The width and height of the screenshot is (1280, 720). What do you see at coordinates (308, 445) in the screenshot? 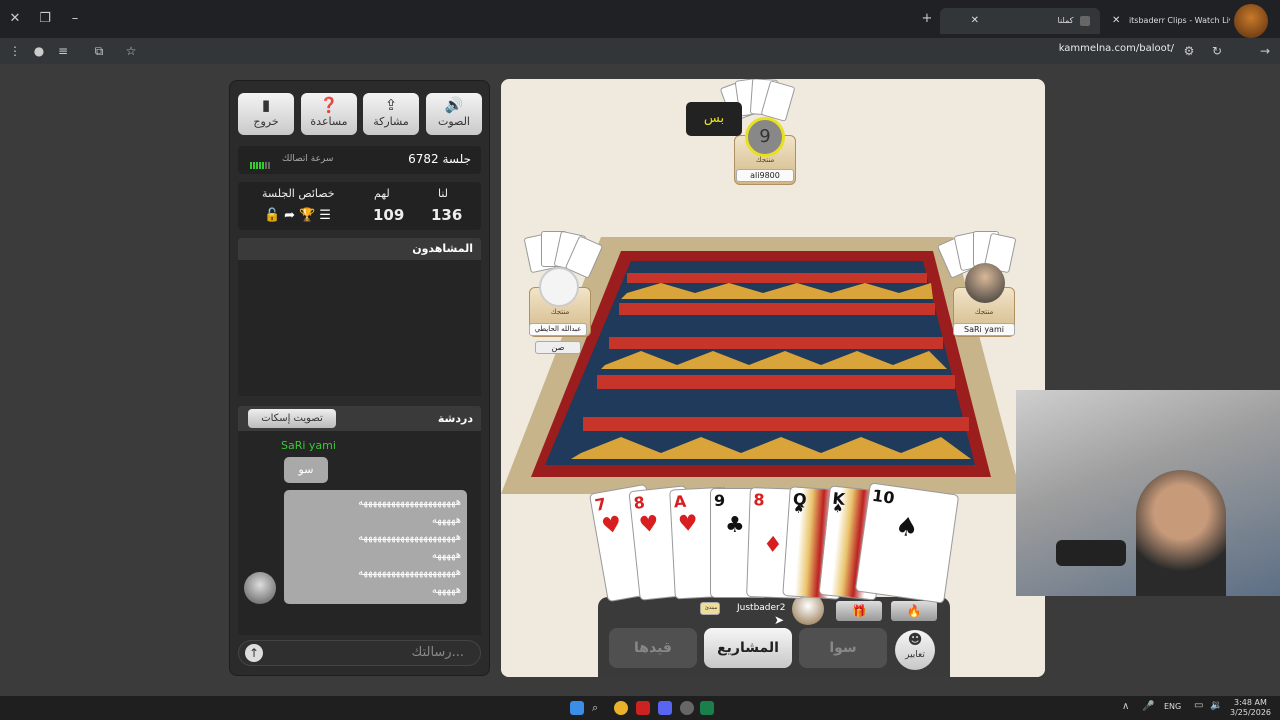
I see `chat-sender: SaRi yami` at bounding box center [308, 445].